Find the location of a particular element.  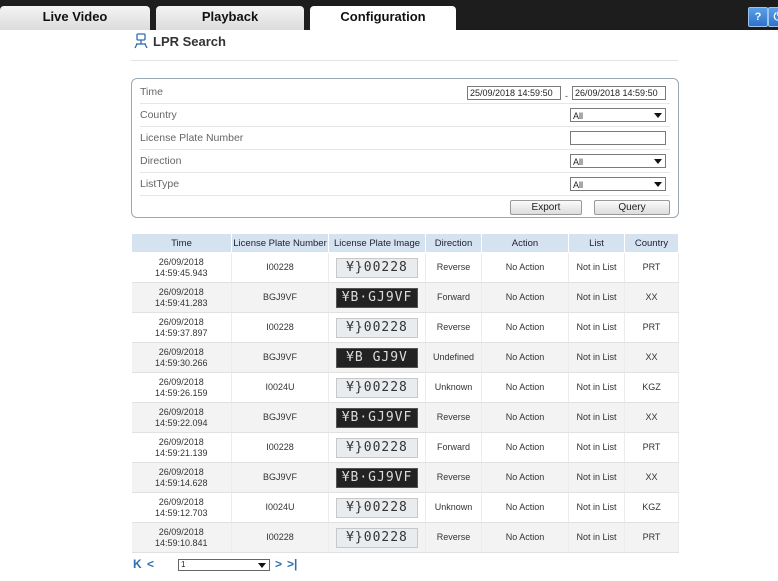

time-cell: 26/09/2018 14:59:10.841 is located at coordinates (181, 537).